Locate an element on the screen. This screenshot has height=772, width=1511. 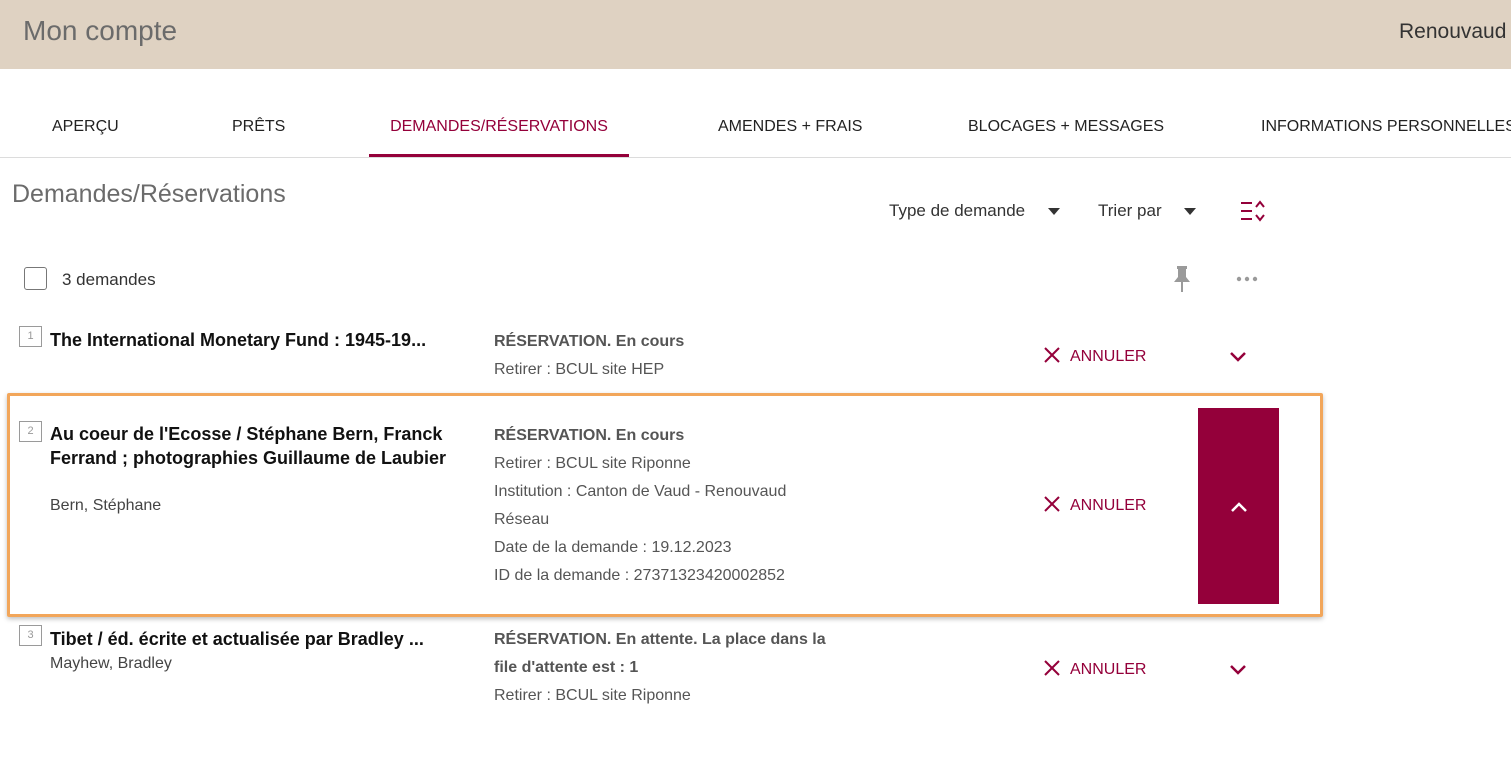
select-all-checkbox is located at coordinates (35, 278).